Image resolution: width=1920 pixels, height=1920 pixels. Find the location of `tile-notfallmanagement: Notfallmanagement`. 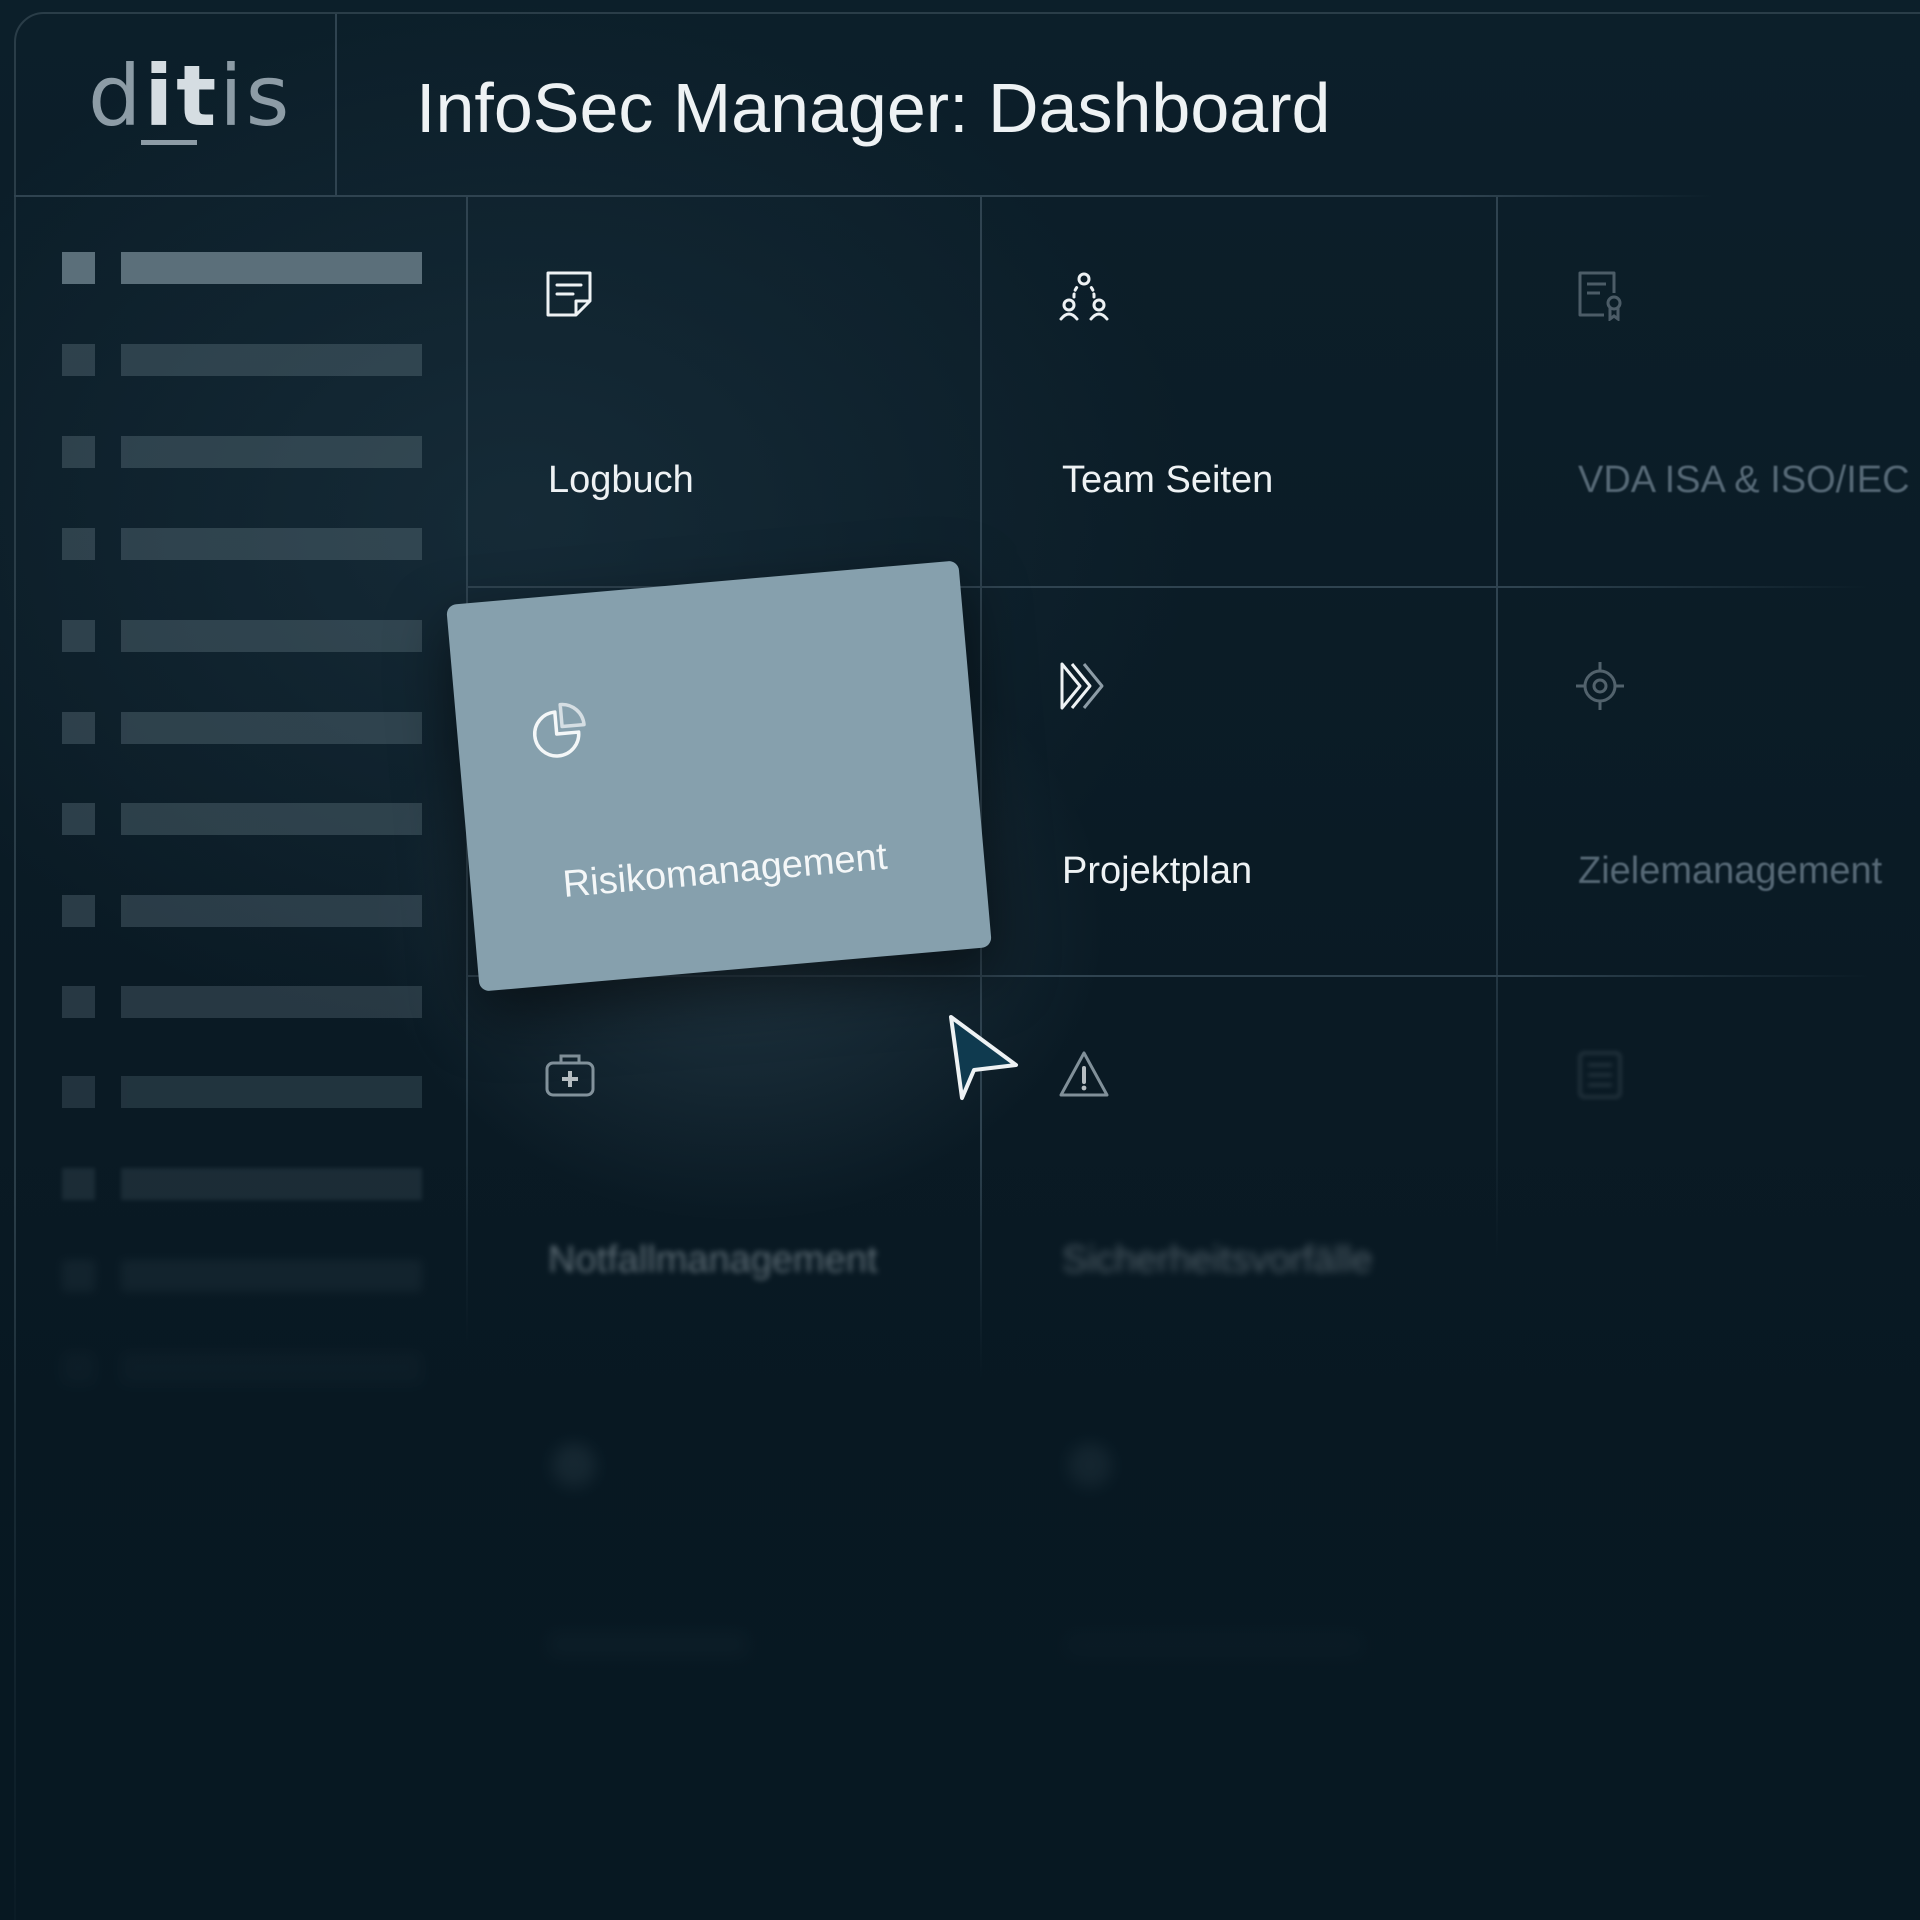

tile-notfallmanagement: Notfallmanagement is located at coordinates (725, 1171).